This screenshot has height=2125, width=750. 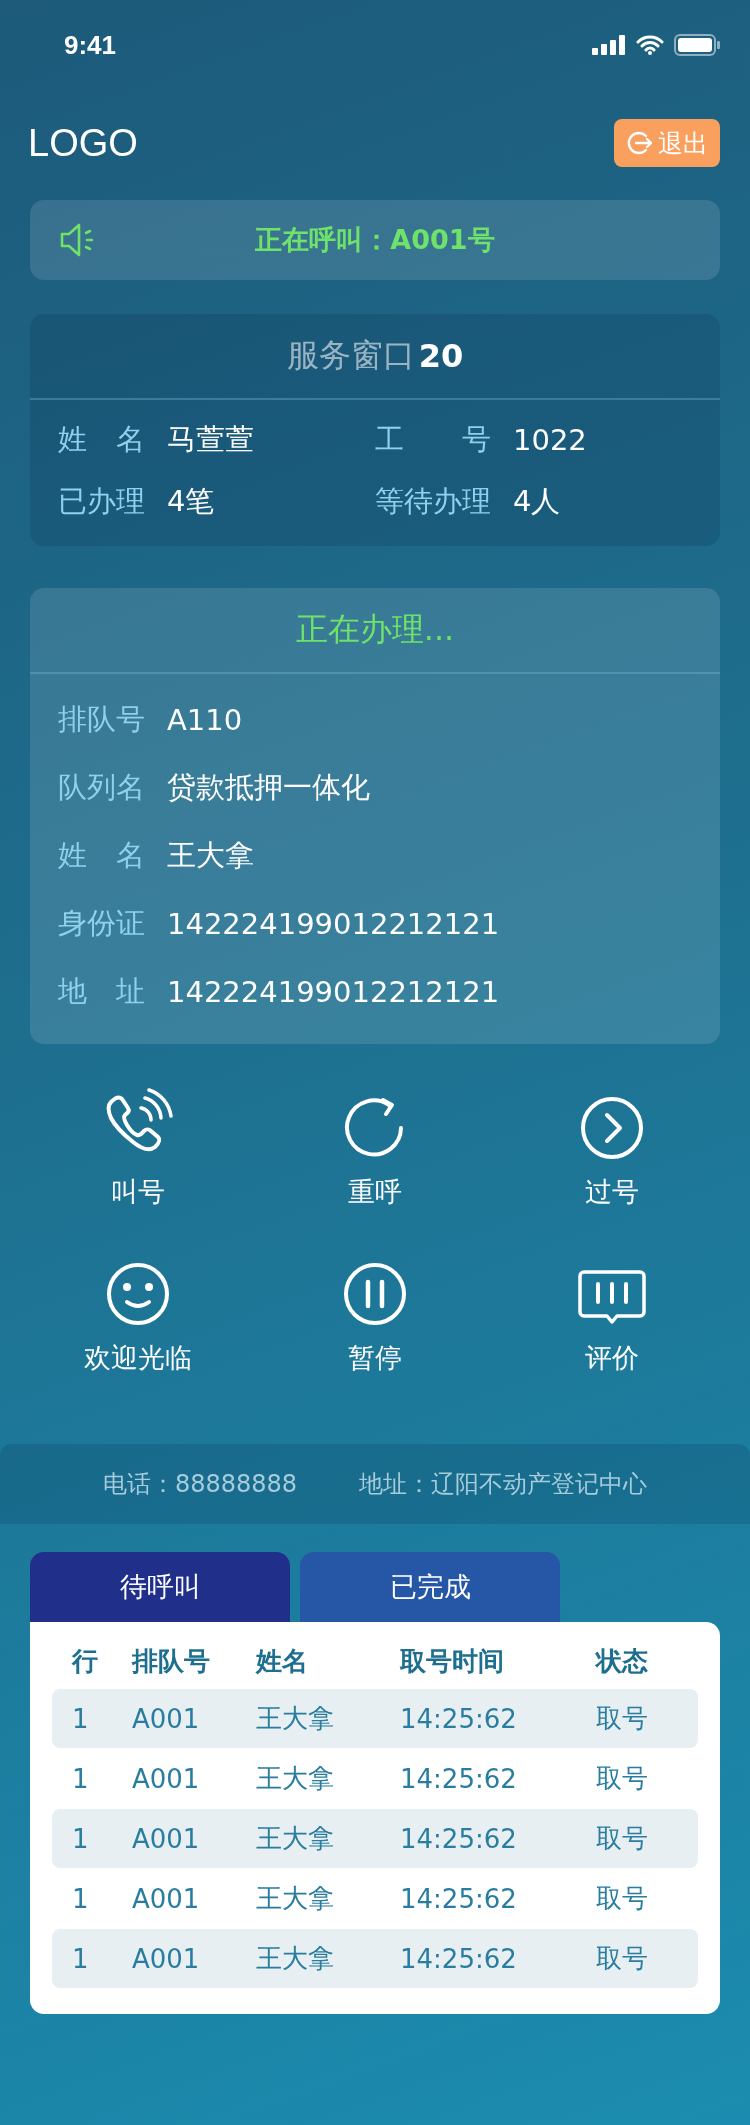 I want to click on field-label: 地 址, so click(x=101, y=991).